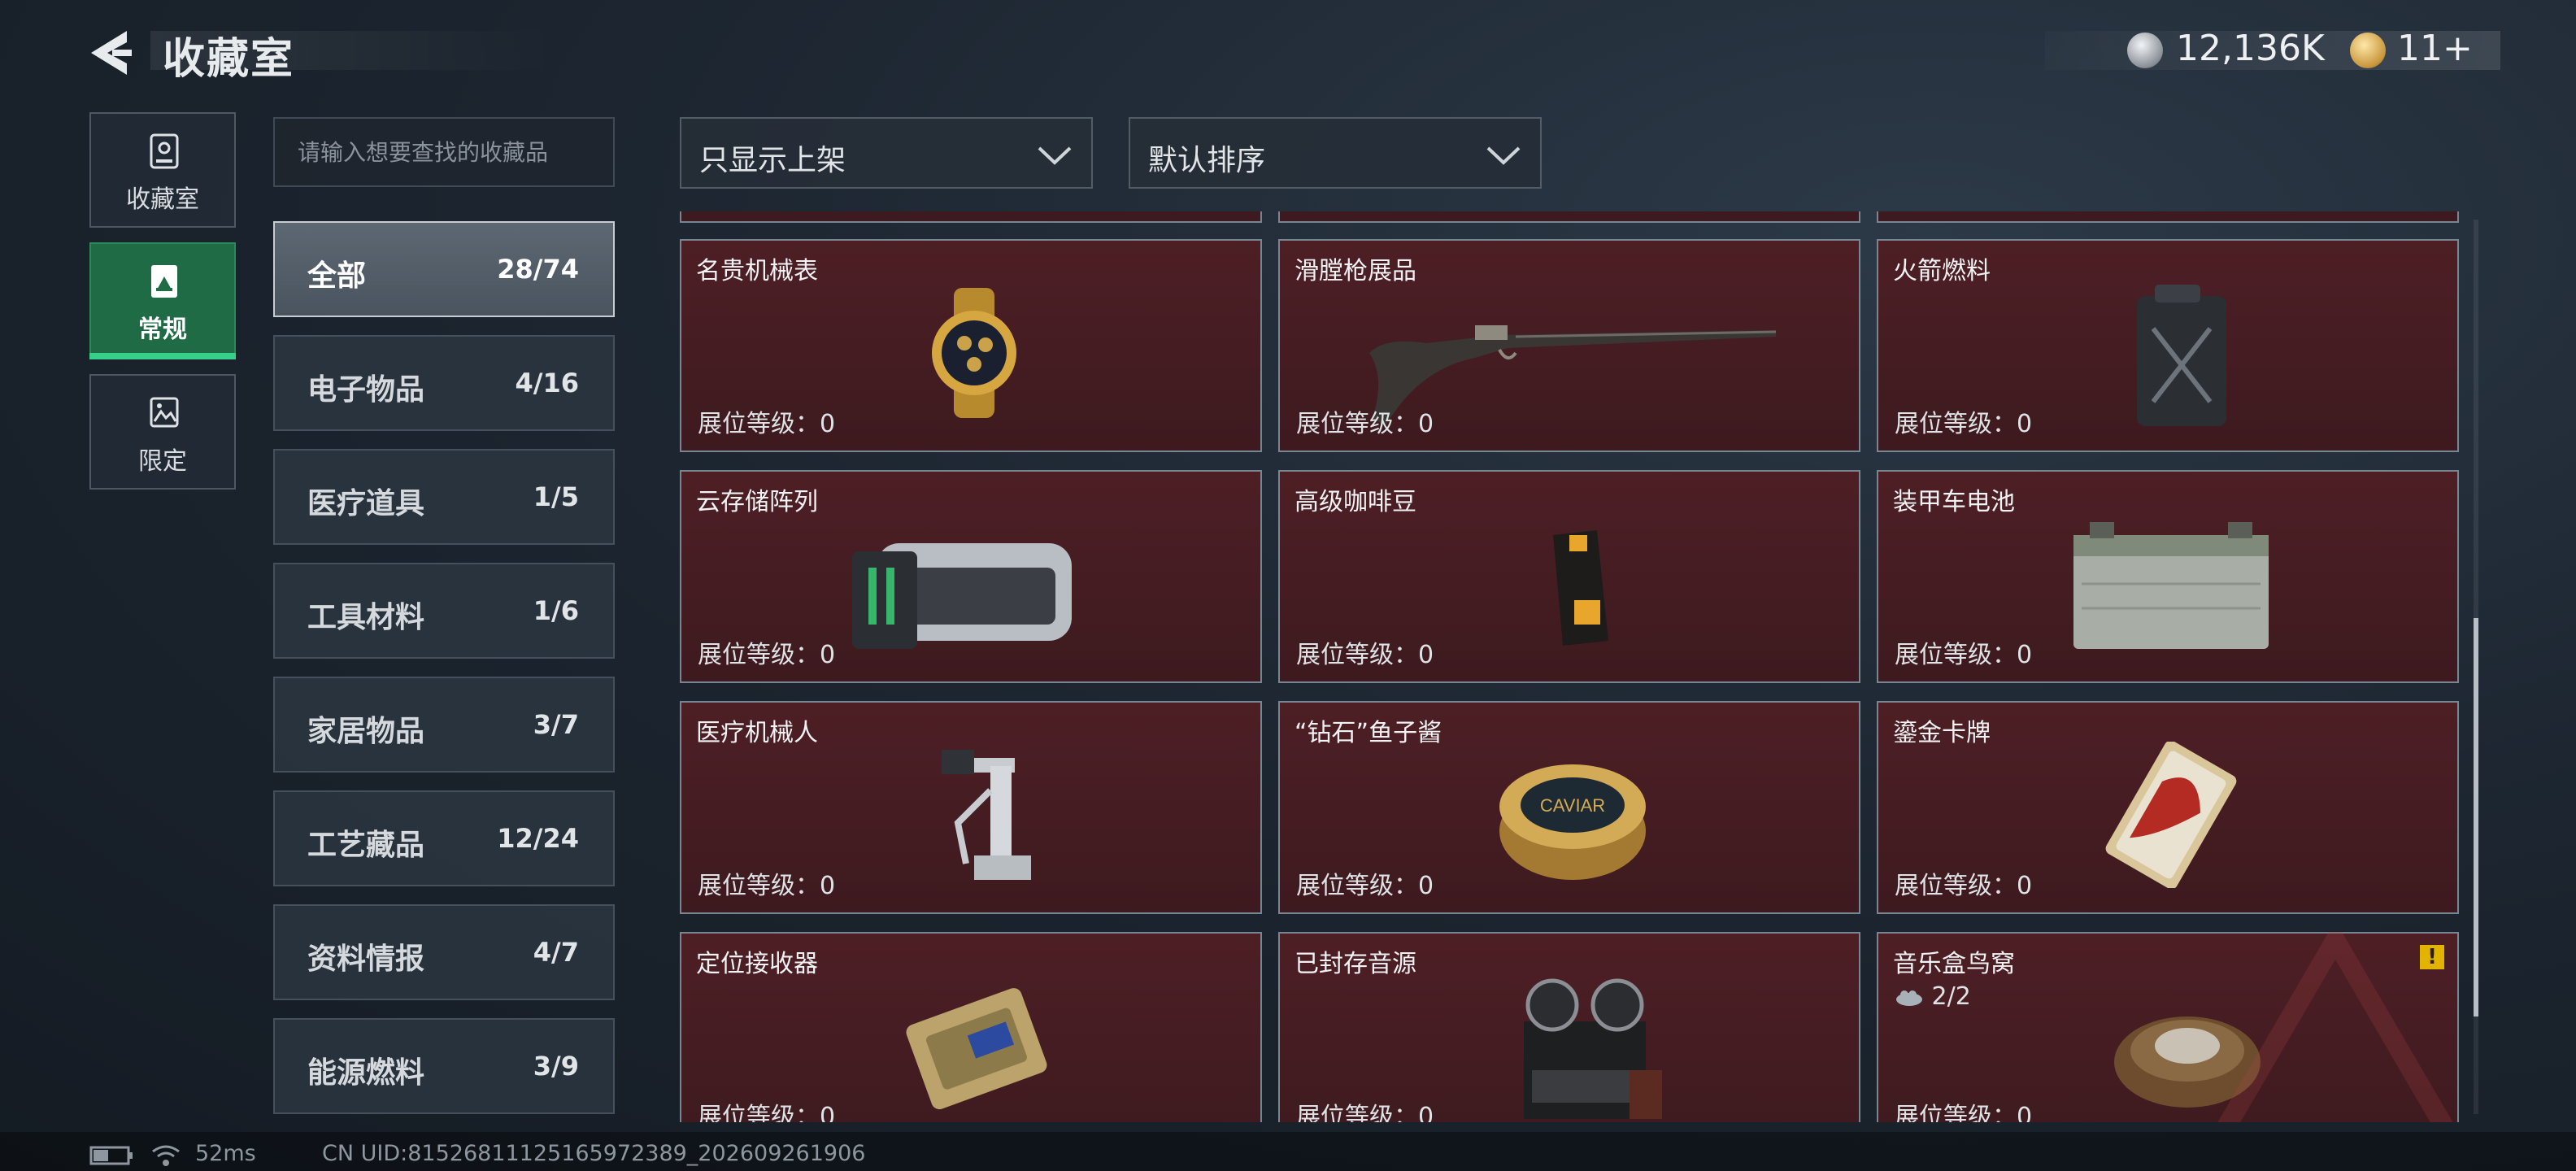 This screenshot has height=1171, width=2576. Describe the element at coordinates (163, 330) in the screenshot. I see `nav-regular-label: 常规` at that location.